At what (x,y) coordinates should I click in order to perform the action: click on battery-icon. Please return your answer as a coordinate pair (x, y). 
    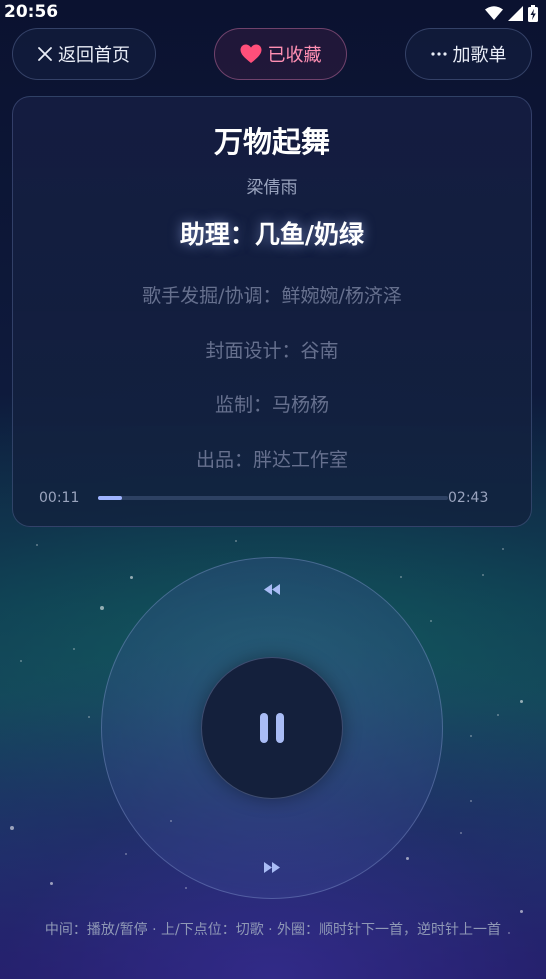
    Looking at the image, I should click on (533, 13).